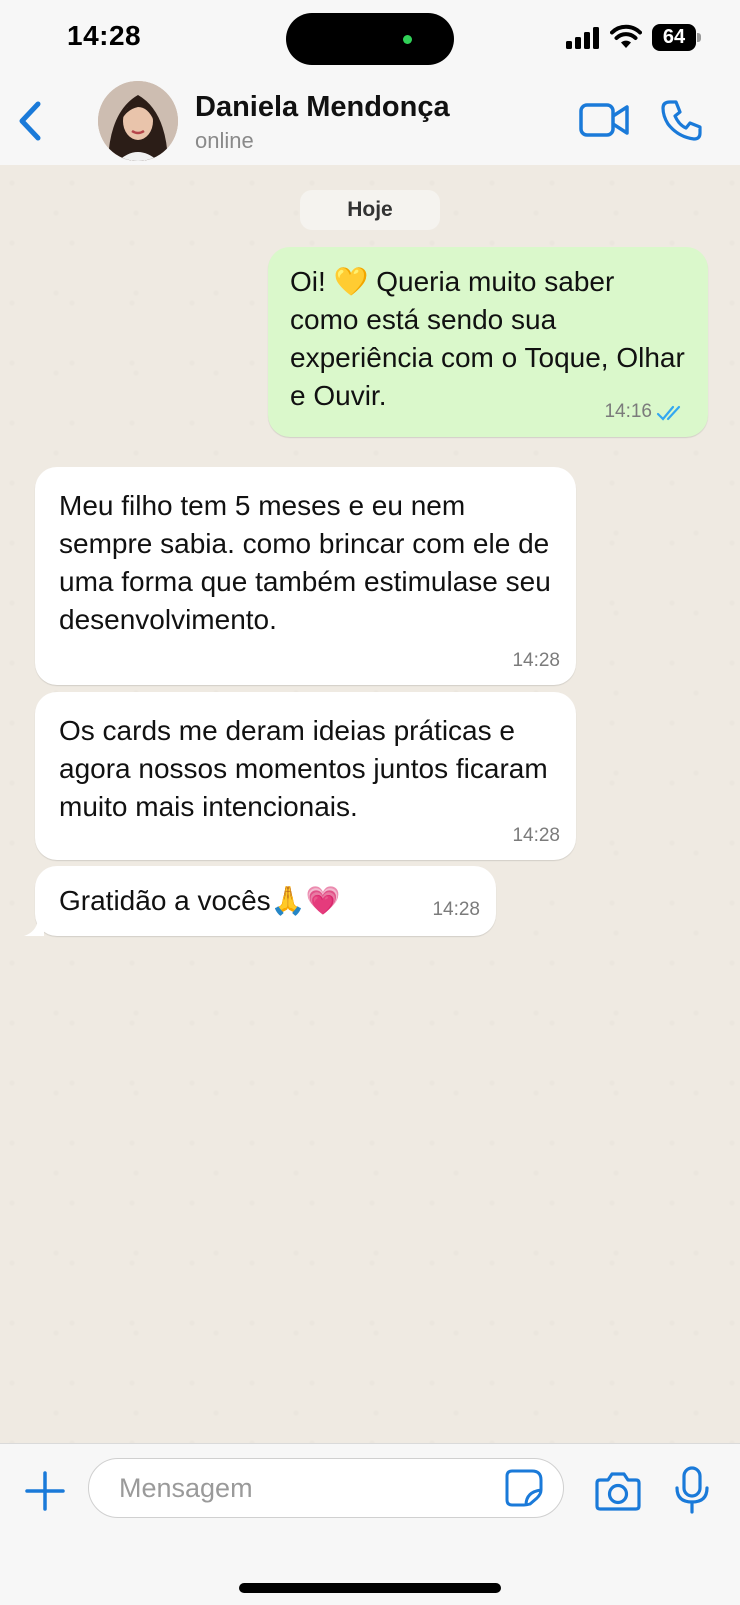  What do you see at coordinates (165, 900) in the screenshot?
I see `message-text-part: Gratidão a vocês` at bounding box center [165, 900].